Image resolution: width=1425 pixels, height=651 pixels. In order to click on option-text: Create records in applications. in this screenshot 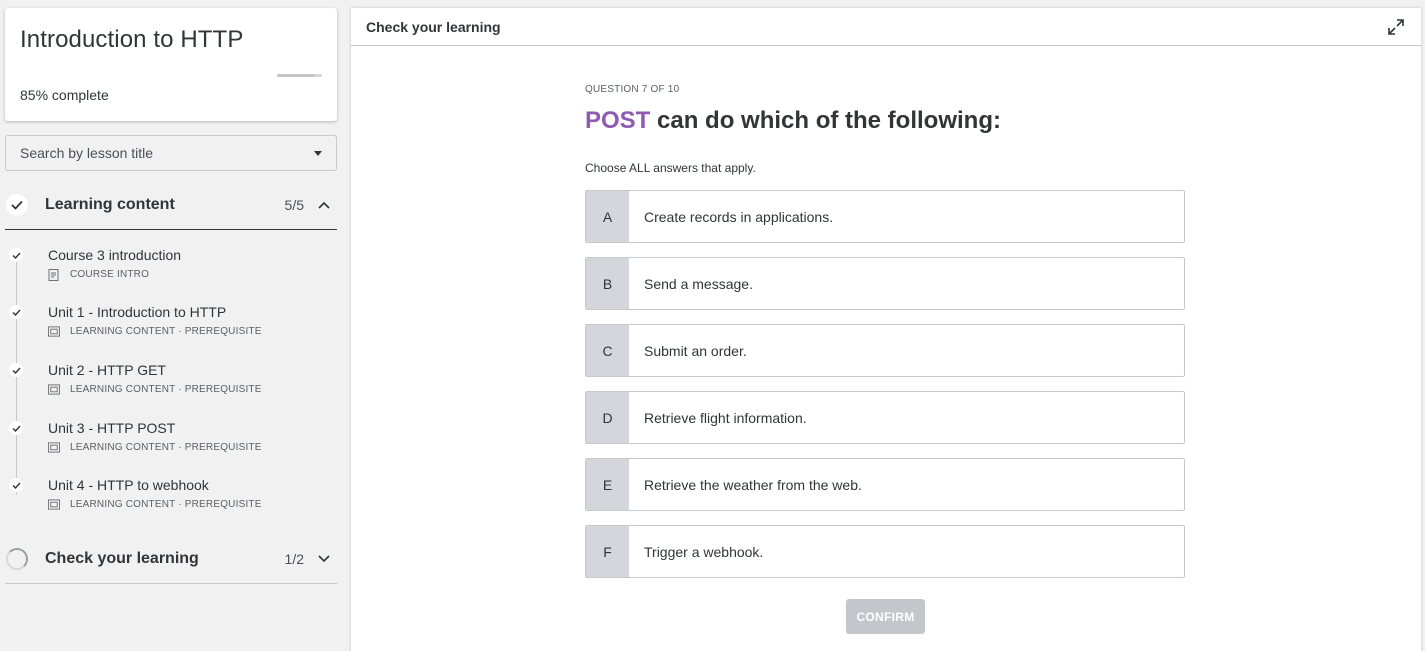, I will do `click(739, 216)`.